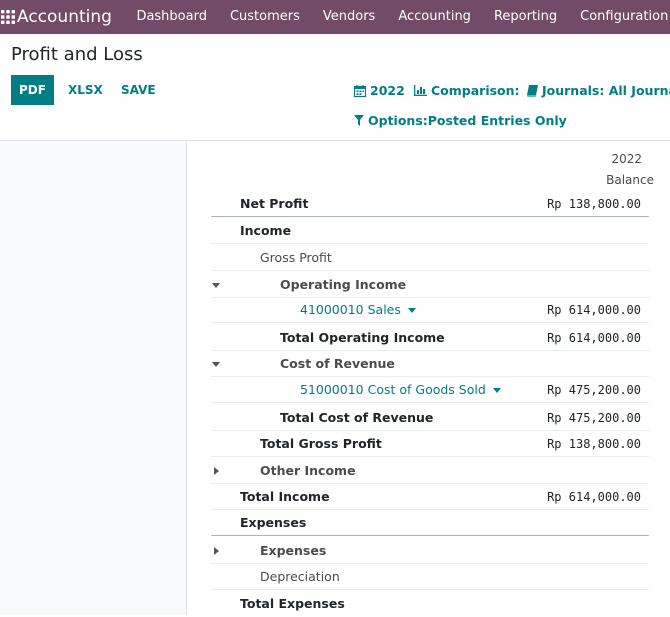 This screenshot has height=617, width=670. Describe the element at coordinates (430, 471) in the screenshot. I see `line-other-income: Other Income` at that location.